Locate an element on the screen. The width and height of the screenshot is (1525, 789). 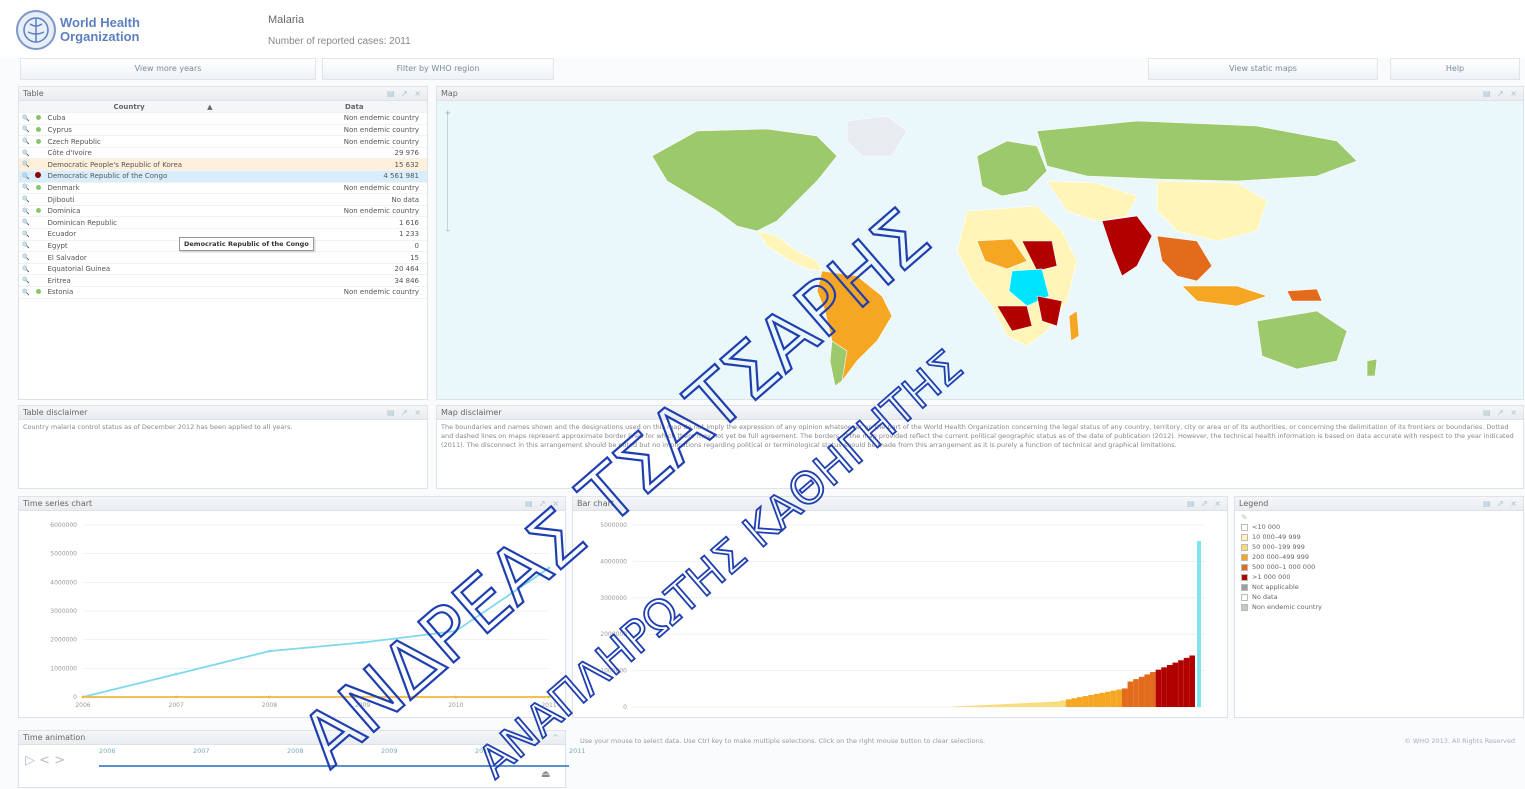
region-papua is located at coordinates (1304, 295).